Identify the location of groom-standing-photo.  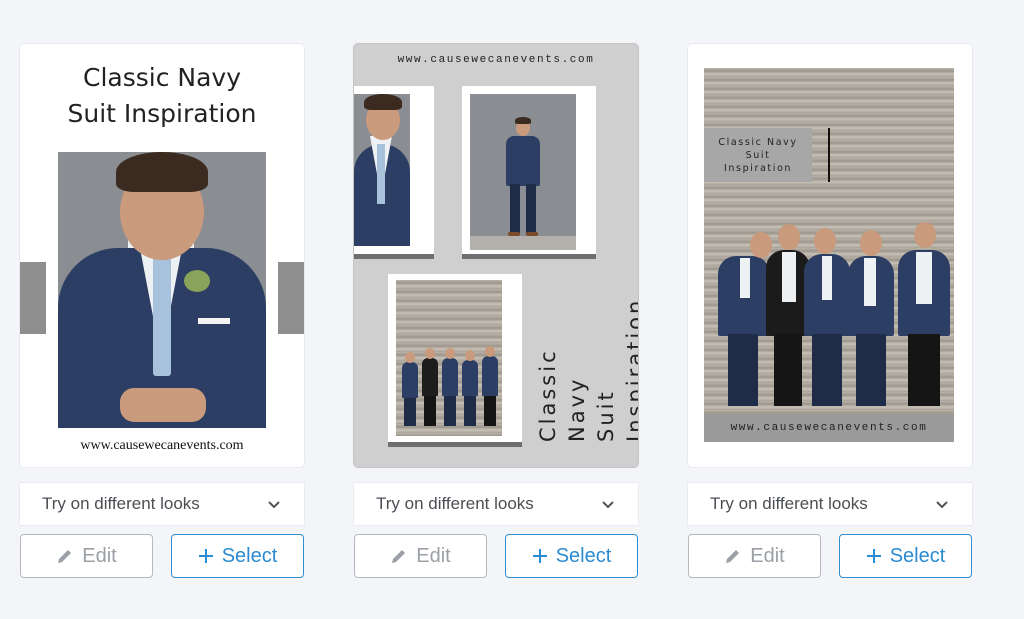
(523, 172).